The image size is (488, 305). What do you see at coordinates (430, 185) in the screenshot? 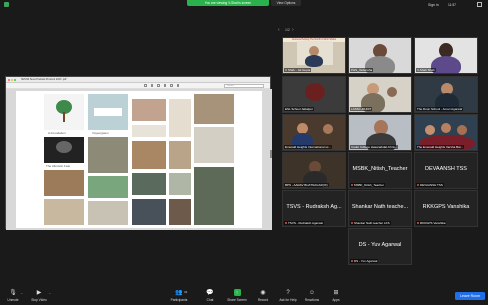
I see `participant-name: DEVAANSH TSS` at bounding box center [430, 185].